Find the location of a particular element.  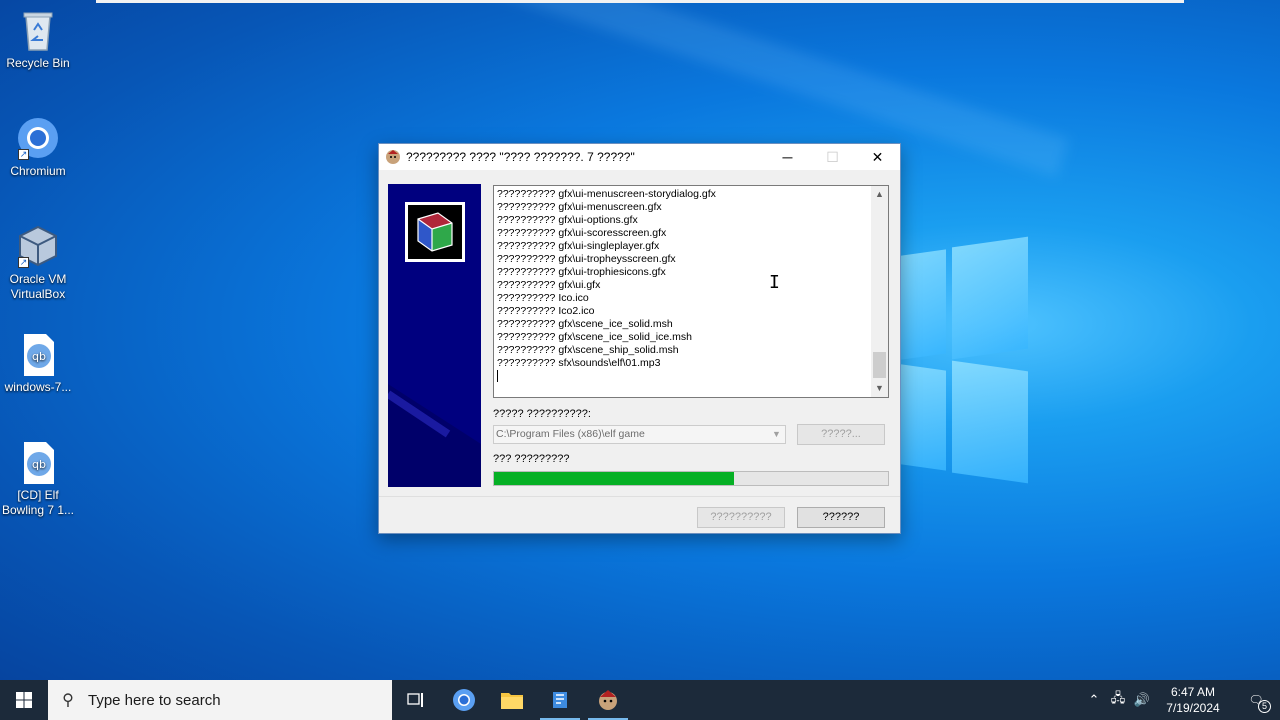

log-line: ?????????? gfx\ui-scoresscreen.gfx is located at coordinates (582, 233).